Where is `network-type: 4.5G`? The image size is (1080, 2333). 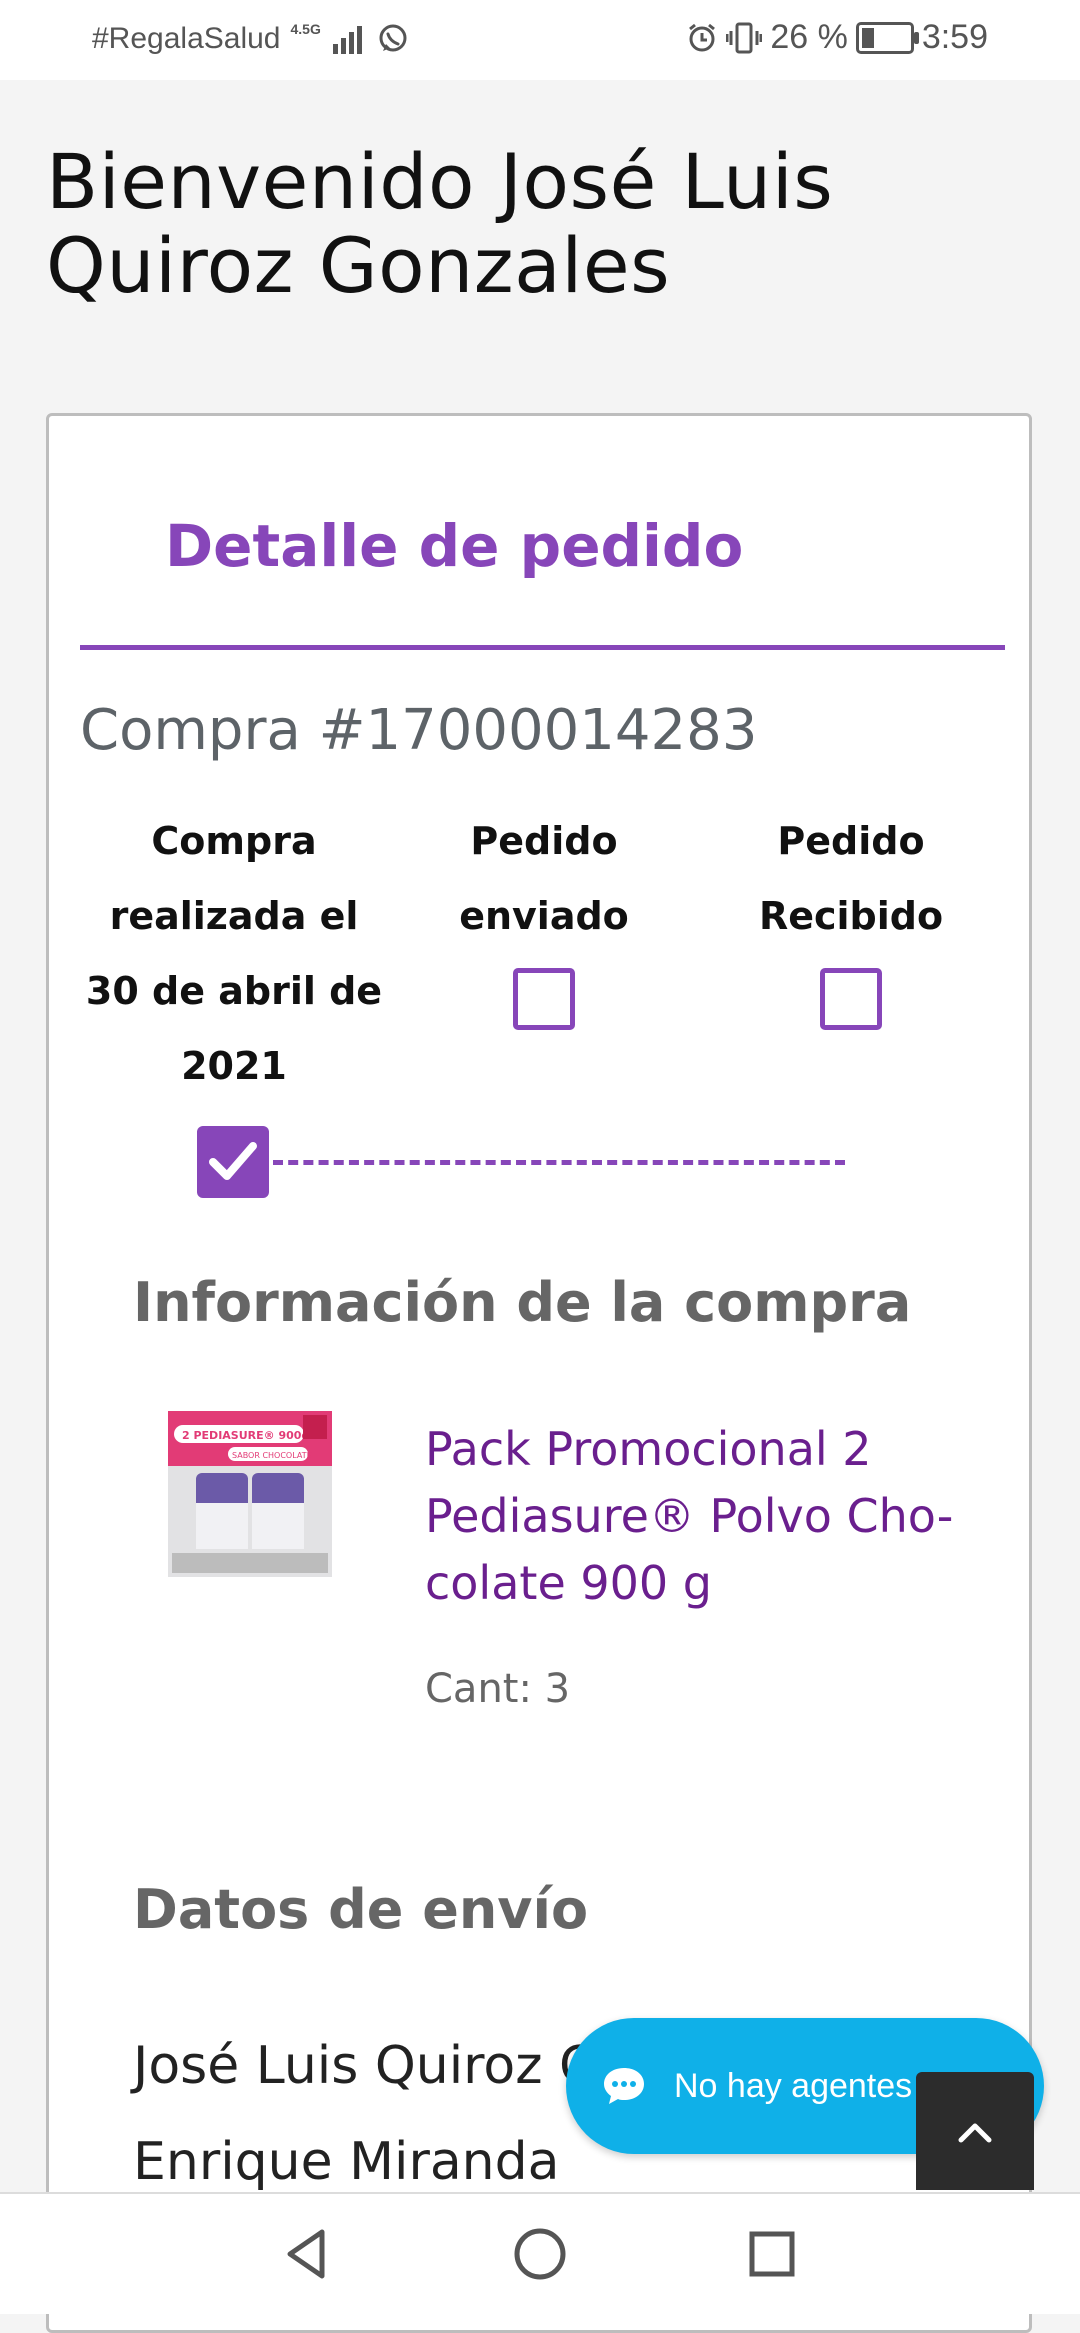
network-type: 4.5G is located at coordinates (305, 29).